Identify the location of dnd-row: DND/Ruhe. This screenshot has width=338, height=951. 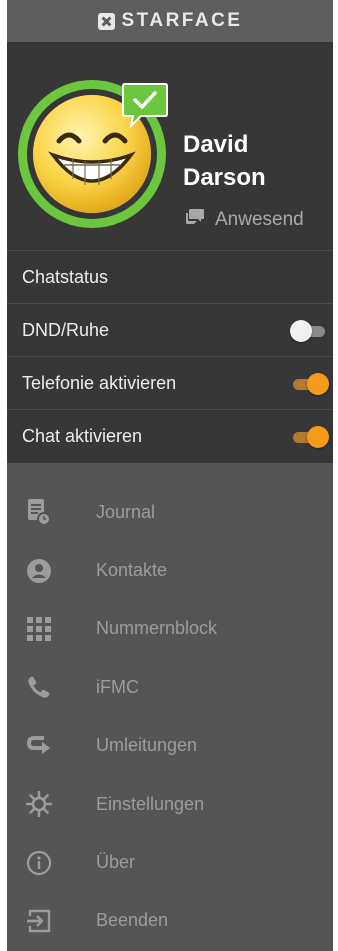
(170, 330).